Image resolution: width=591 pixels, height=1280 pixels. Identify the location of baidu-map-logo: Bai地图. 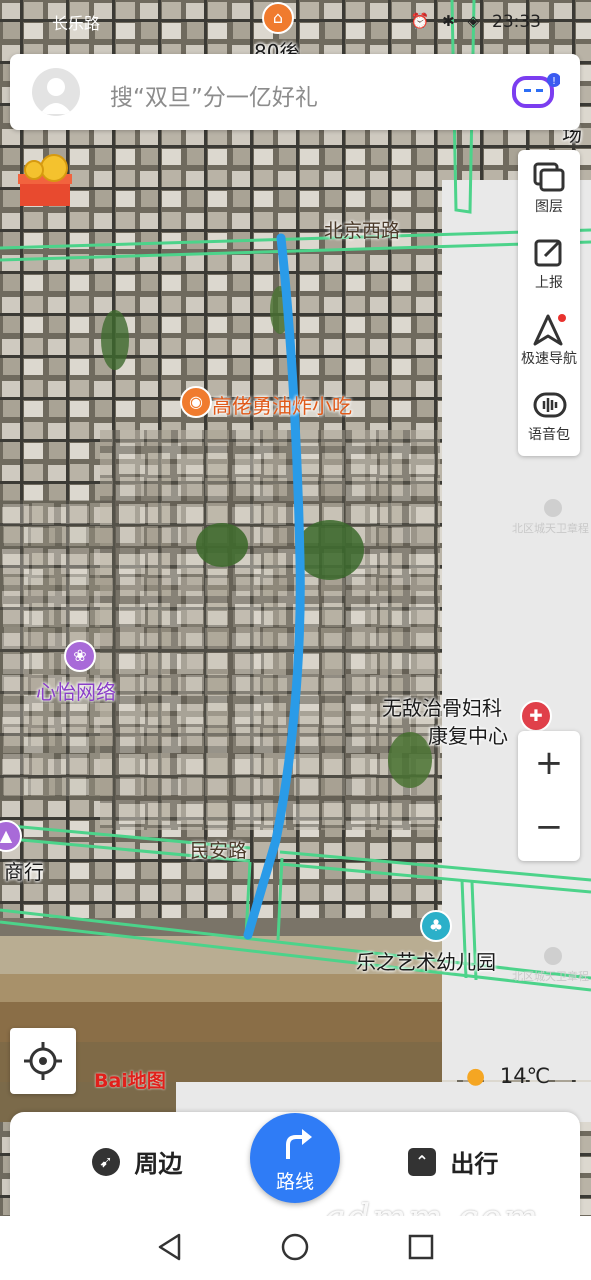
(130, 1081).